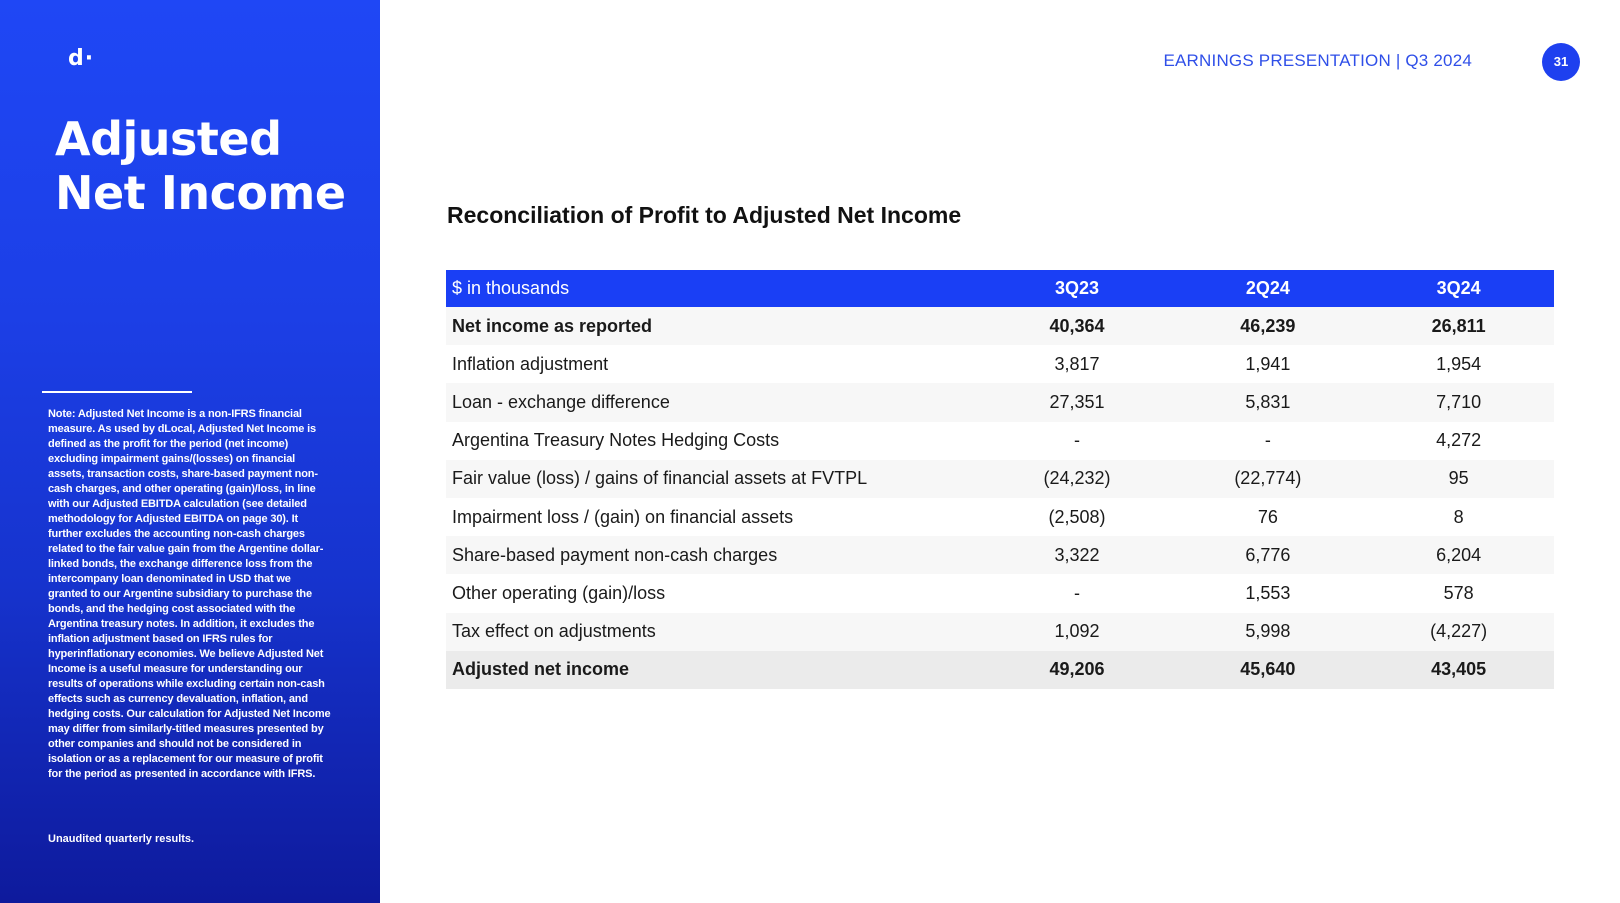 This screenshot has height=903, width=1620. Describe the element at coordinates (1268, 478) in the screenshot. I see `cell-value: (22,774)` at that location.